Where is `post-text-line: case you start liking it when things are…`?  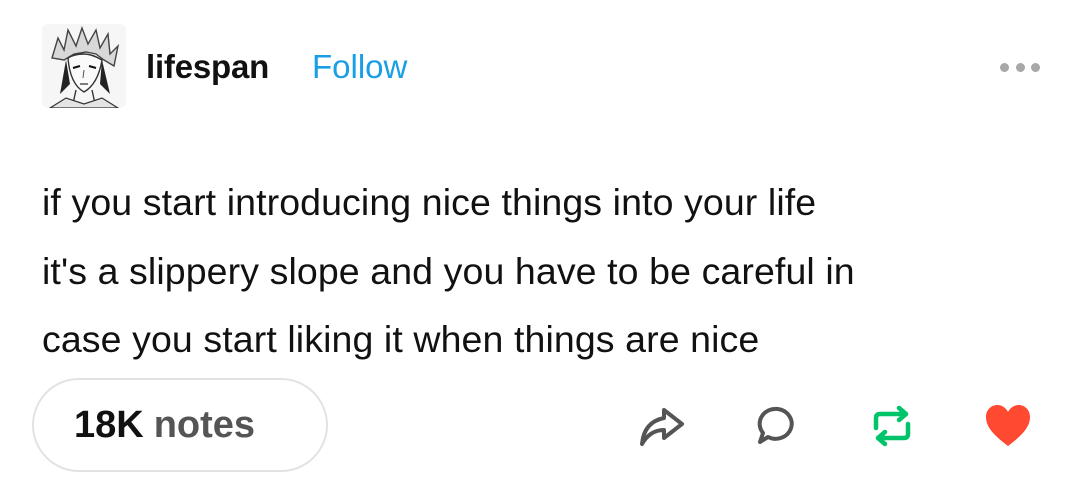 post-text-line: case you start liking it when things are… is located at coordinates (401, 339).